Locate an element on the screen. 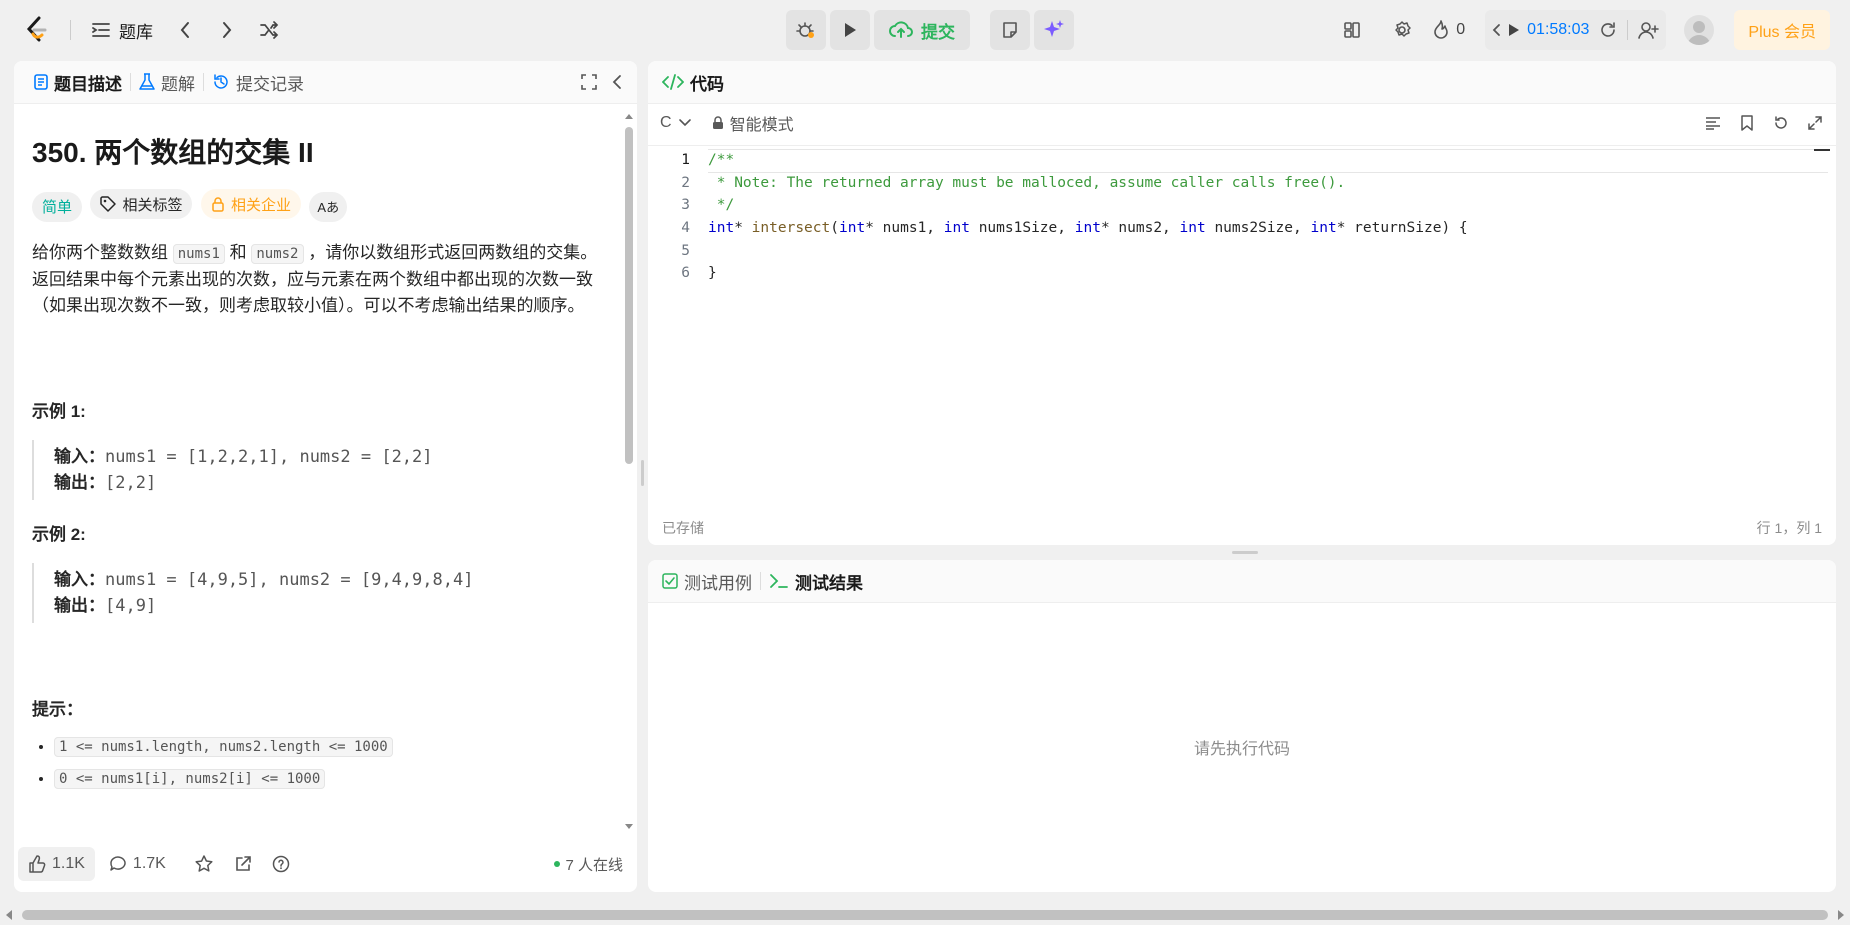  line-number: 4 is located at coordinates (685, 228).